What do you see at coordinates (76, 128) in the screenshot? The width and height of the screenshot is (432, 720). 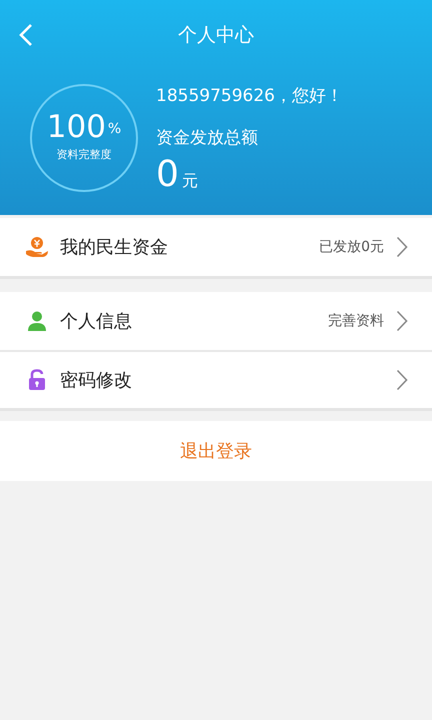 I see `completeness-value: 100` at bounding box center [76, 128].